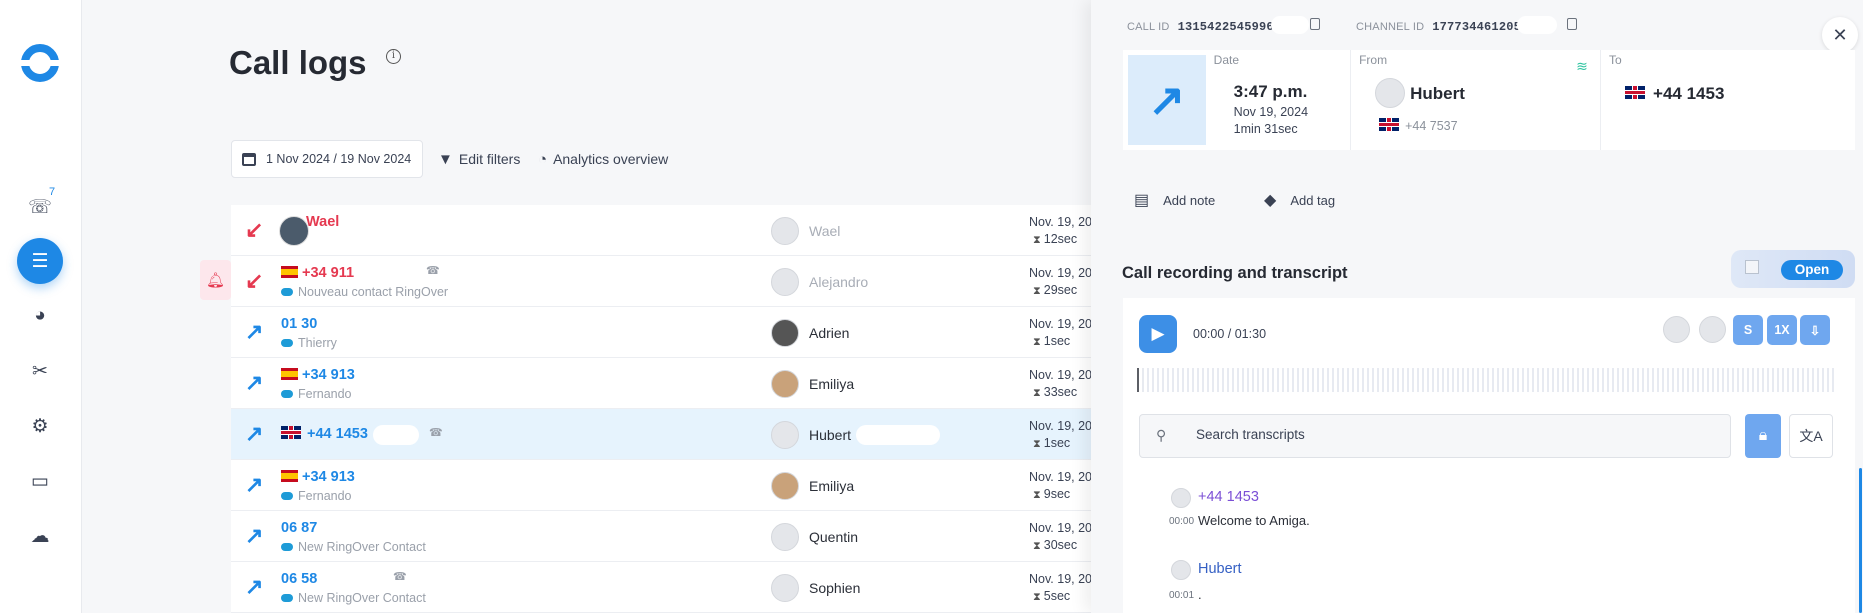 The height and width of the screenshot is (613, 1863). Describe the element at coordinates (1782, 330) in the screenshot. I see `playback-speed-button: 1X` at that location.